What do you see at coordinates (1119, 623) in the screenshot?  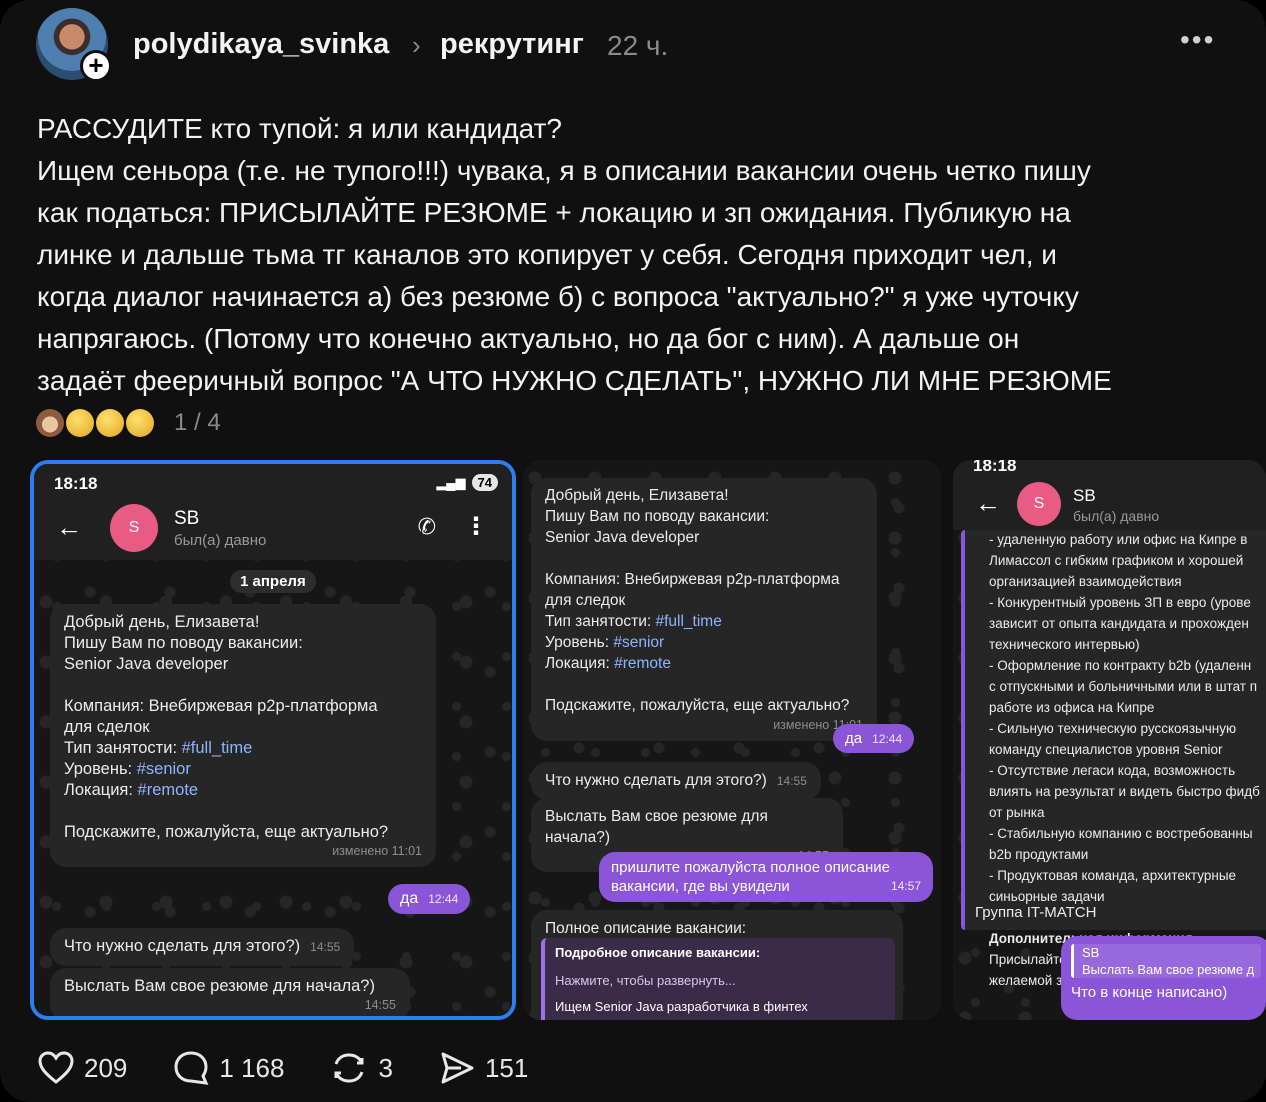 I see `message-line: зависит от опыта кандидата и прохожден` at bounding box center [1119, 623].